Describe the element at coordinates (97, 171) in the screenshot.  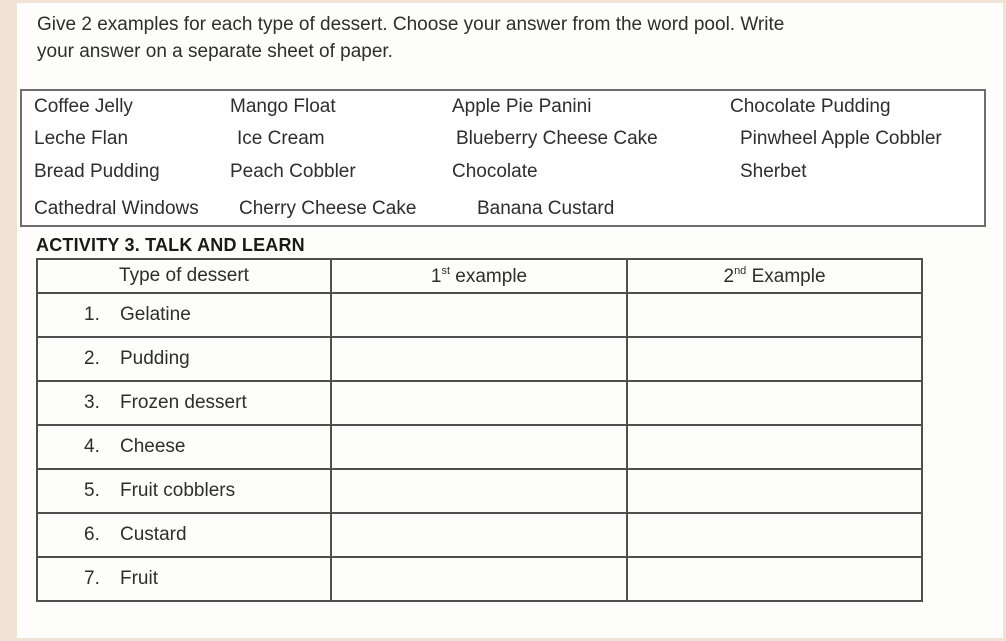
I see `pool-word: Bread Pudding` at that location.